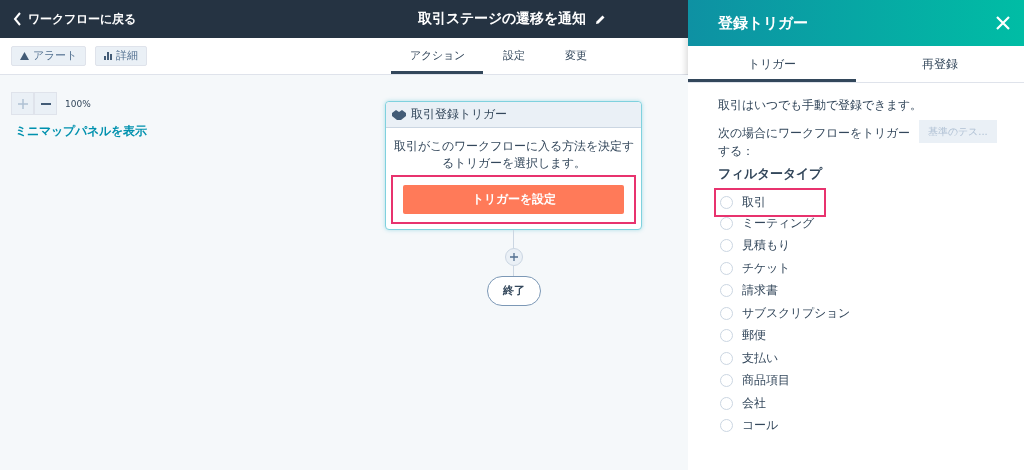 This screenshot has height=470, width=1024. What do you see at coordinates (514, 56) in the screenshot?
I see `tab: 設定` at bounding box center [514, 56].